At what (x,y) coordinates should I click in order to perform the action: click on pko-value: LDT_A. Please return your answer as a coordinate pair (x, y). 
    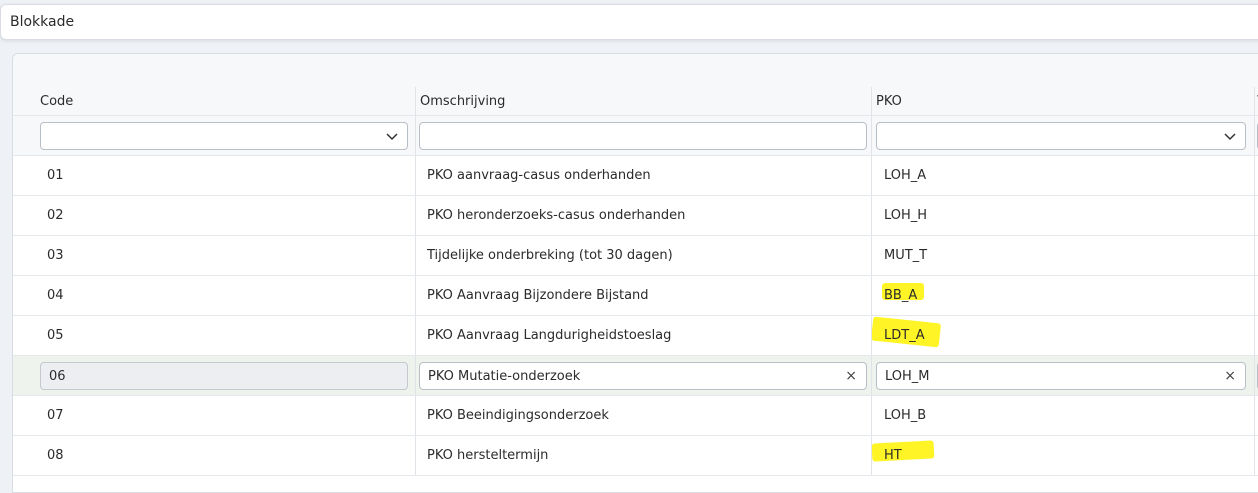
    Looking at the image, I should click on (904, 335).